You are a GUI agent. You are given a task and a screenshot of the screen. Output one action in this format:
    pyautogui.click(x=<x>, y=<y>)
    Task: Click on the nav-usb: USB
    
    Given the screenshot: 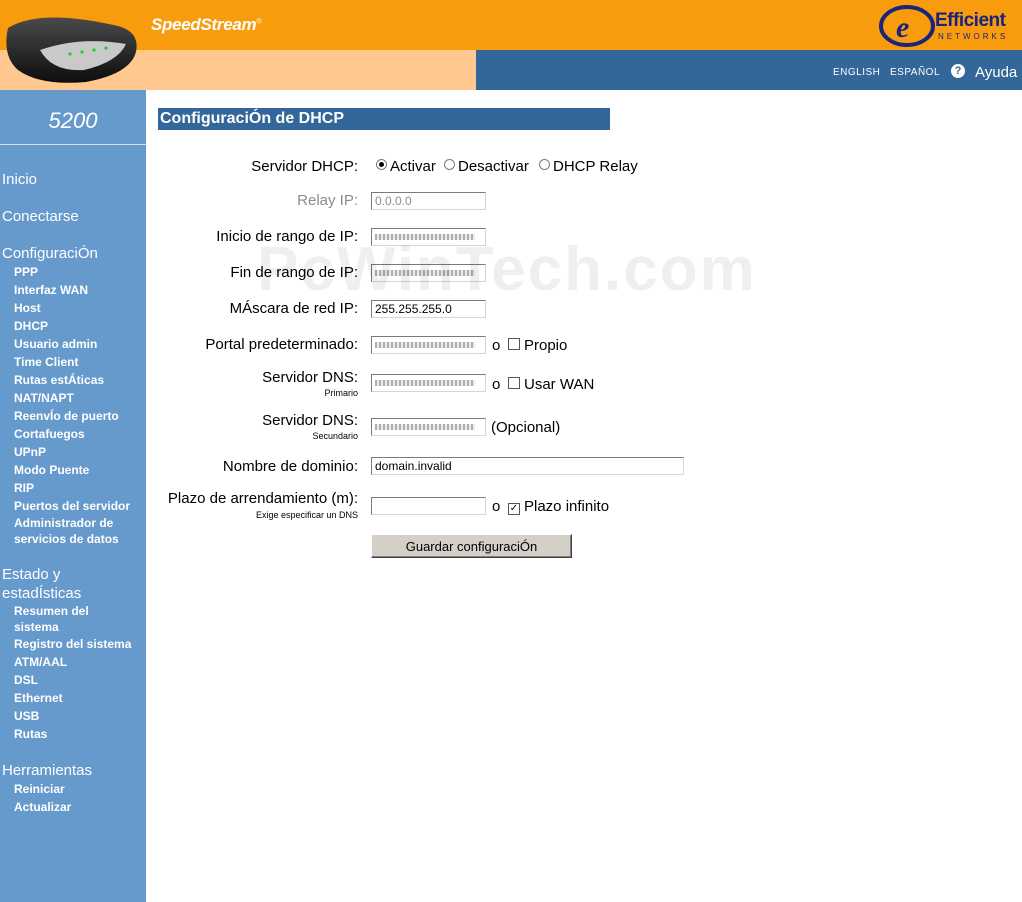 What is the action you would take?
    pyautogui.click(x=80, y=716)
    